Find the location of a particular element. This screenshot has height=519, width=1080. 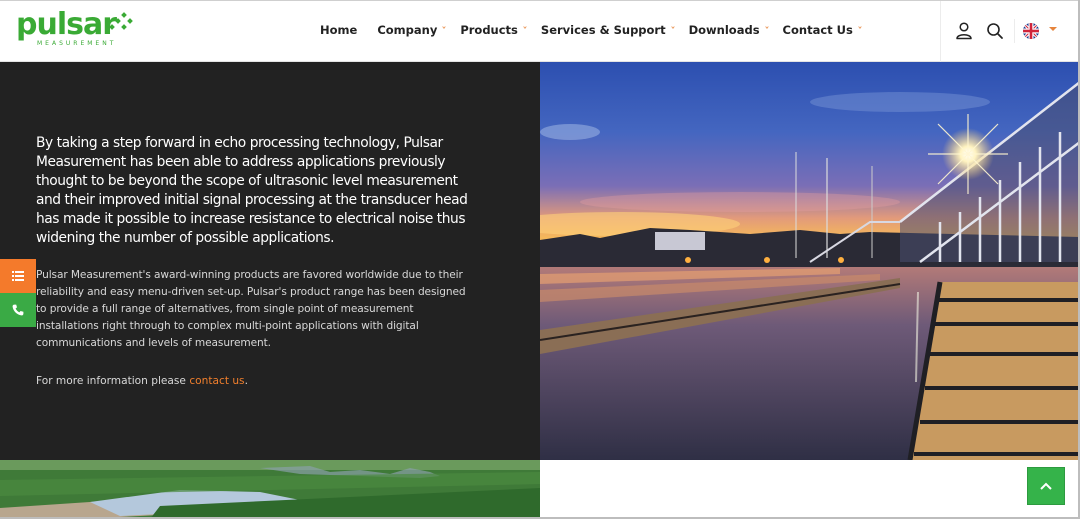

nav-services-support: Services & Support ˅ is located at coordinates (608, 30).